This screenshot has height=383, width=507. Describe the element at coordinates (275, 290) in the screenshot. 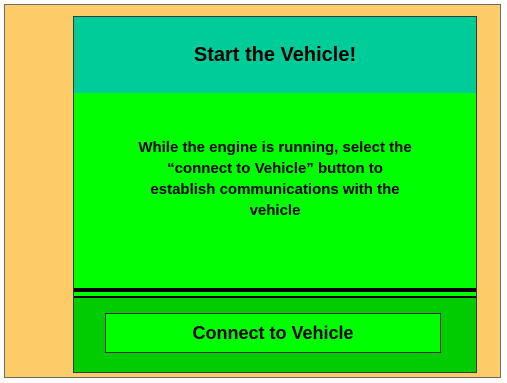

I see `divider-thick` at that location.